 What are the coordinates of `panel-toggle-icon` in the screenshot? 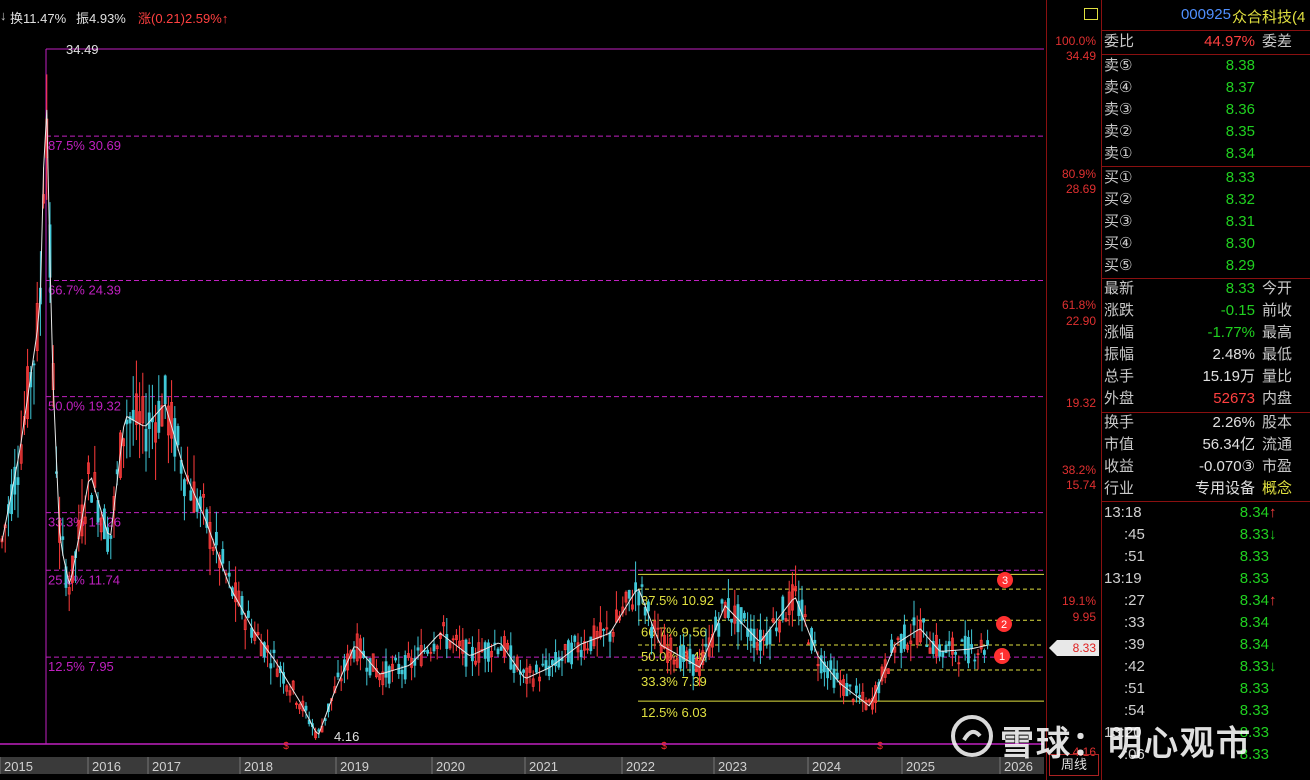 It's located at (1091, 14).